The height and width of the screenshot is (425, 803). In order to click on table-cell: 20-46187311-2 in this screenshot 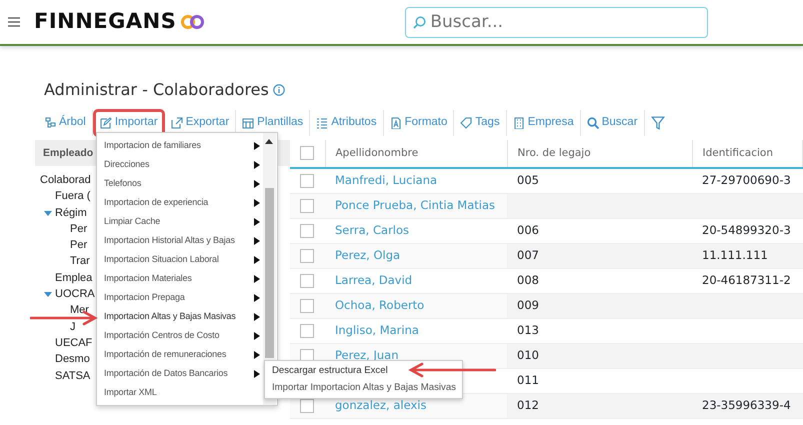, I will do `click(746, 279)`.